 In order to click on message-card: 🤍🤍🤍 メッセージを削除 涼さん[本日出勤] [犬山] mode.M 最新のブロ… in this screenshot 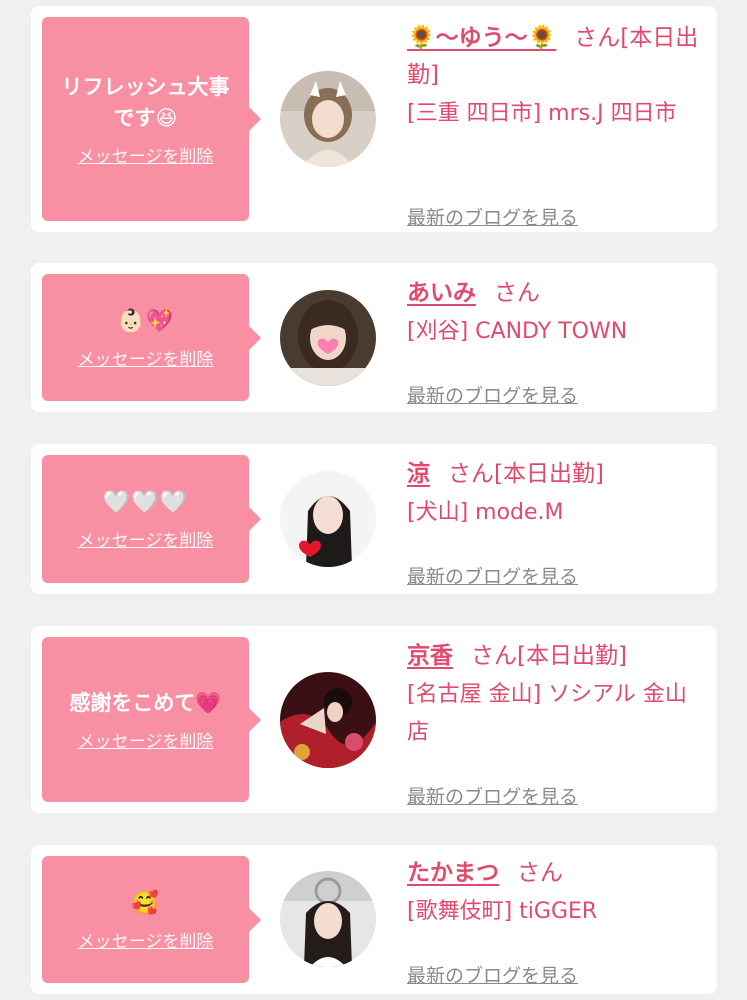, I will do `click(374, 519)`.